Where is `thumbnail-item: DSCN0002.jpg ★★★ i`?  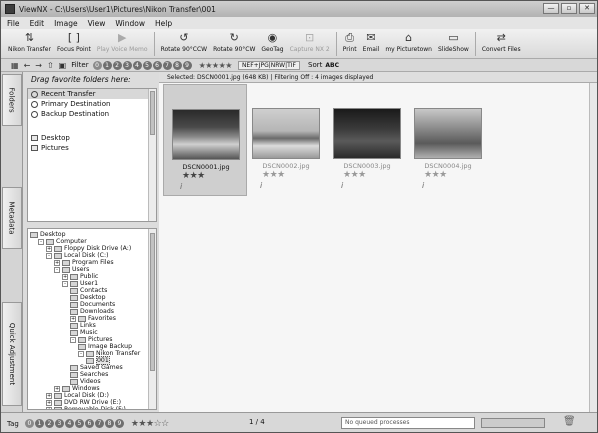
thumbnail-item: DSCN0002.jpg ★★★ i is located at coordinates (286, 140).